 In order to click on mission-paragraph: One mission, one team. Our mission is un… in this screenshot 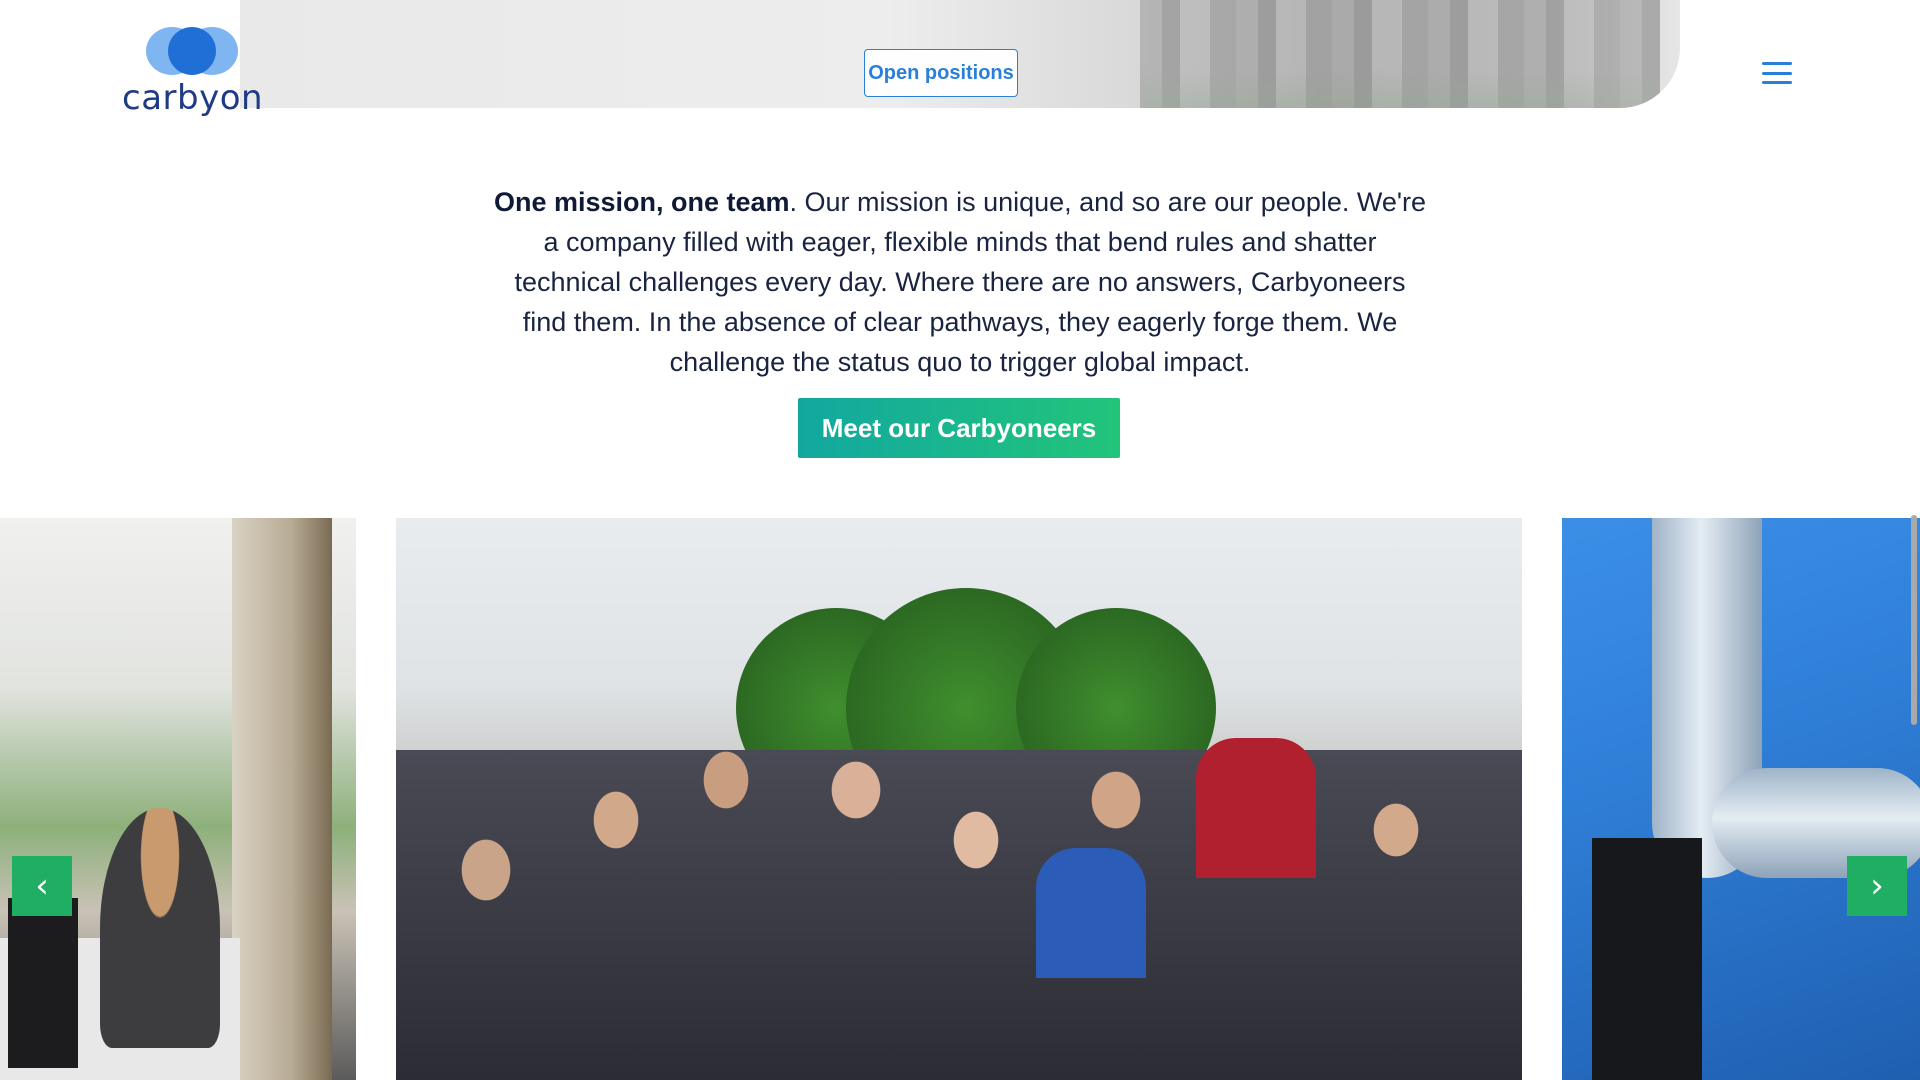, I will do `click(960, 282)`.